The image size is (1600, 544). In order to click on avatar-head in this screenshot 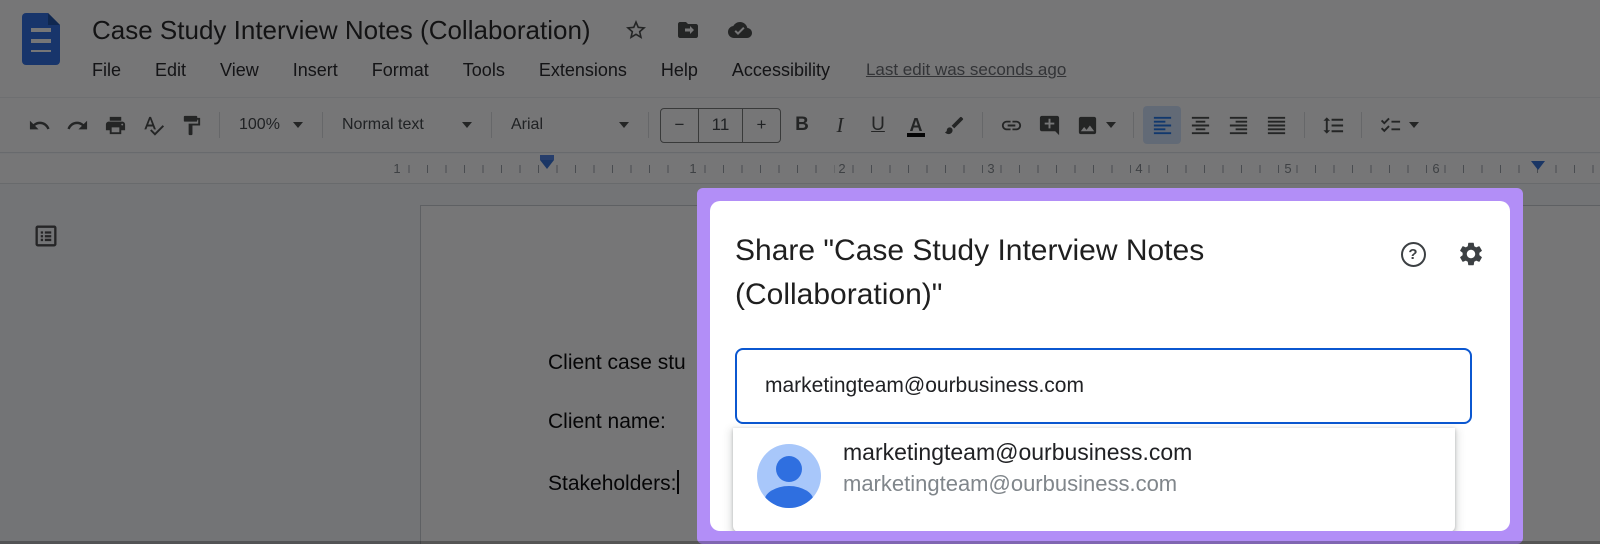, I will do `click(789, 469)`.